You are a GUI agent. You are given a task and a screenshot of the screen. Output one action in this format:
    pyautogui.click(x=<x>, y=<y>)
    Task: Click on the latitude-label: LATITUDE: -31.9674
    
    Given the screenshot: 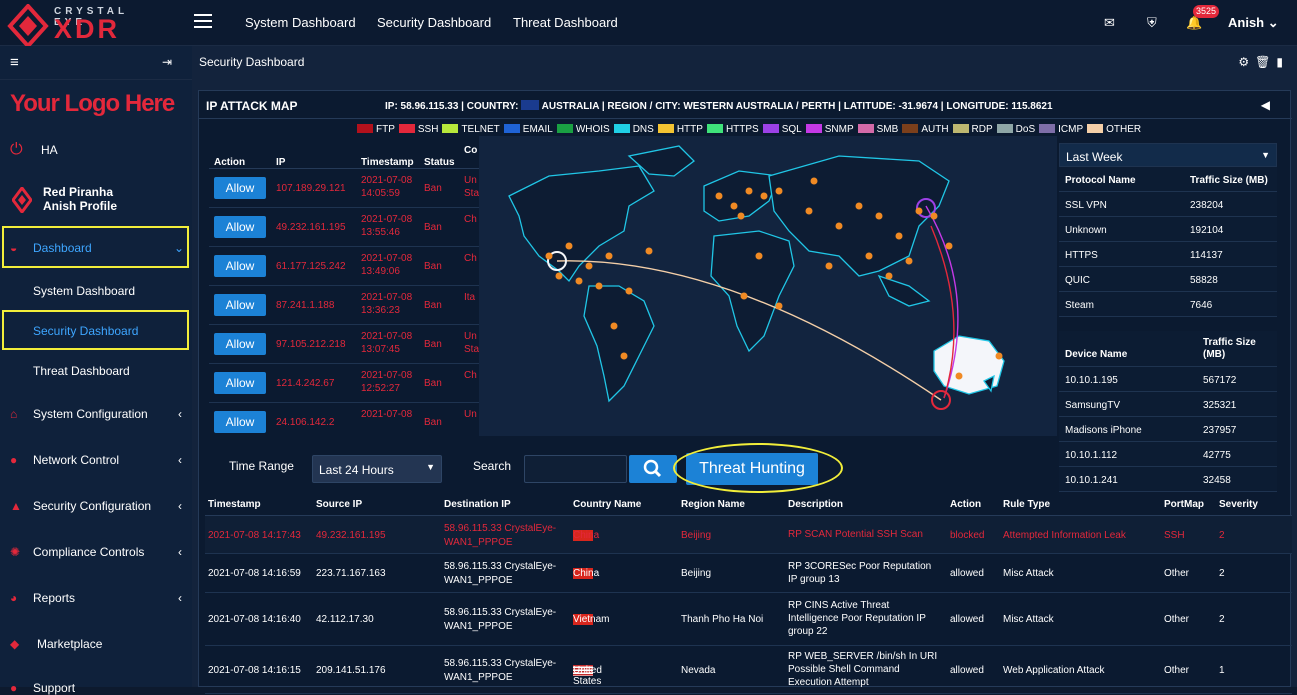 What is the action you would take?
    pyautogui.click(x=891, y=106)
    